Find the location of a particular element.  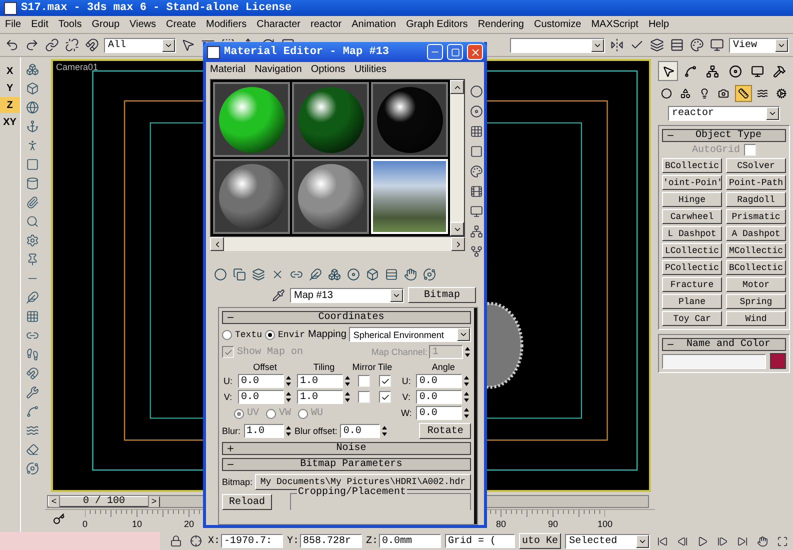

frame-number: 20 is located at coordinates (189, 524).